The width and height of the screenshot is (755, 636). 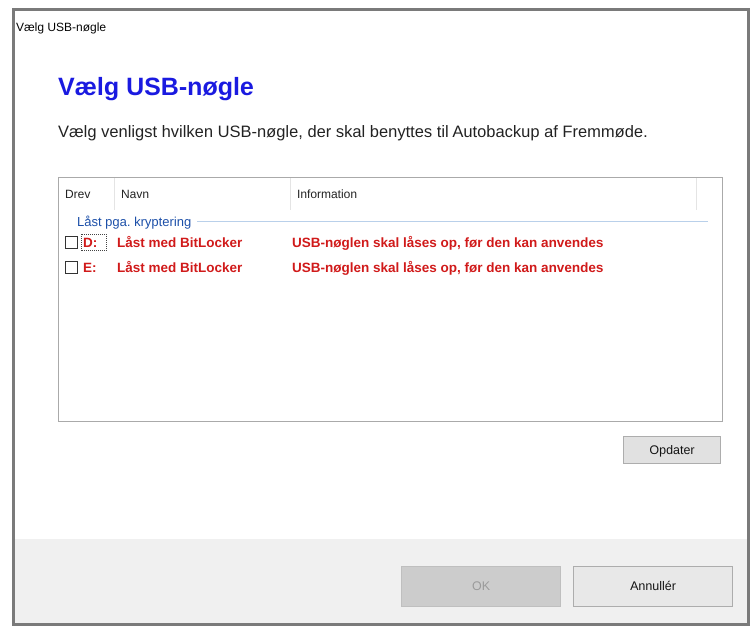 I want to click on window-title: Vælg USB-nøgle, so click(x=61, y=27).